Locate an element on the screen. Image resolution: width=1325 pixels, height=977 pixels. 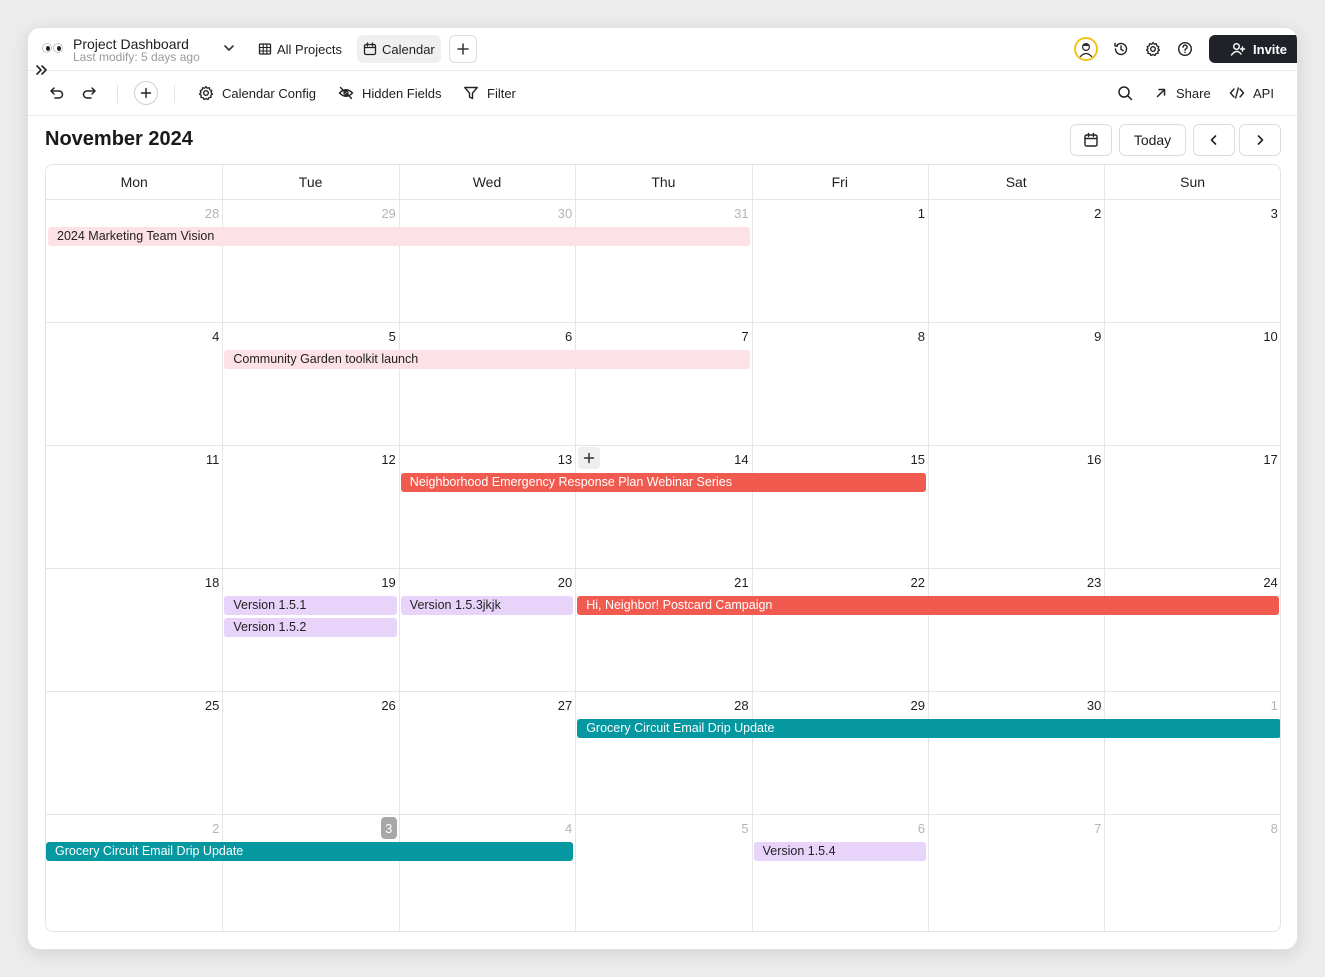
day-number: 24 is located at coordinates (1270, 582).